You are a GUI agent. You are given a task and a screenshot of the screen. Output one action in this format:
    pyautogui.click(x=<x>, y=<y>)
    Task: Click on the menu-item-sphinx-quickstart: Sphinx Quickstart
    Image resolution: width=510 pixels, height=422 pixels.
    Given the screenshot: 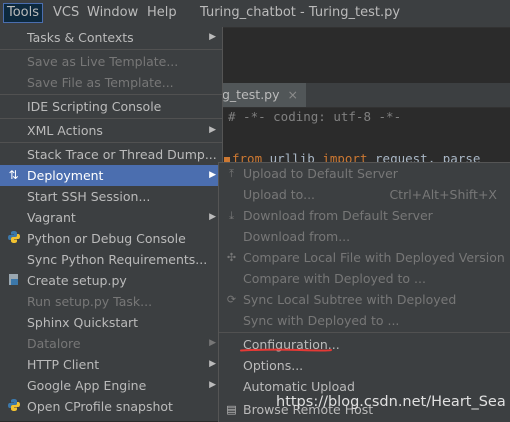 What is the action you would take?
    pyautogui.click(x=111, y=322)
    